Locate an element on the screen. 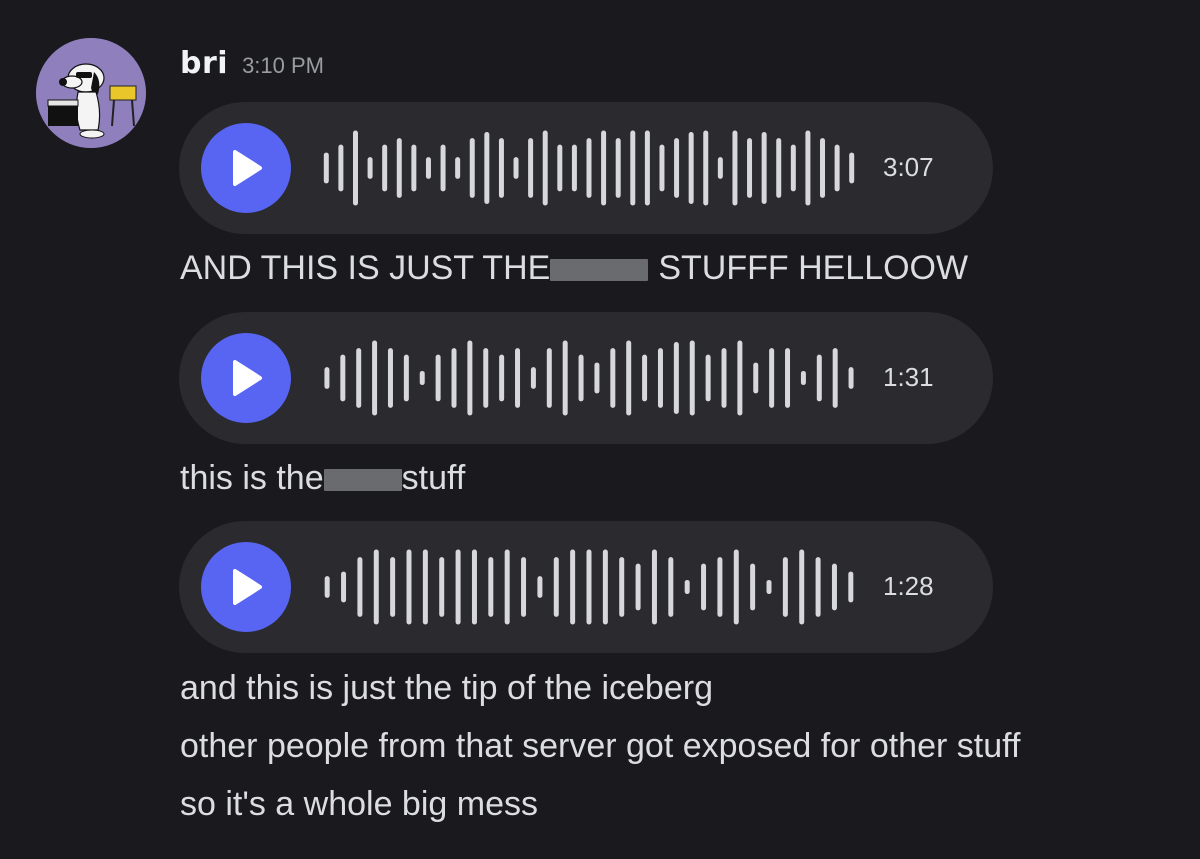 The height and width of the screenshot is (859, 1200). message-text-segment: STUFFF HELLOOW is located at coordinates (813, 268).